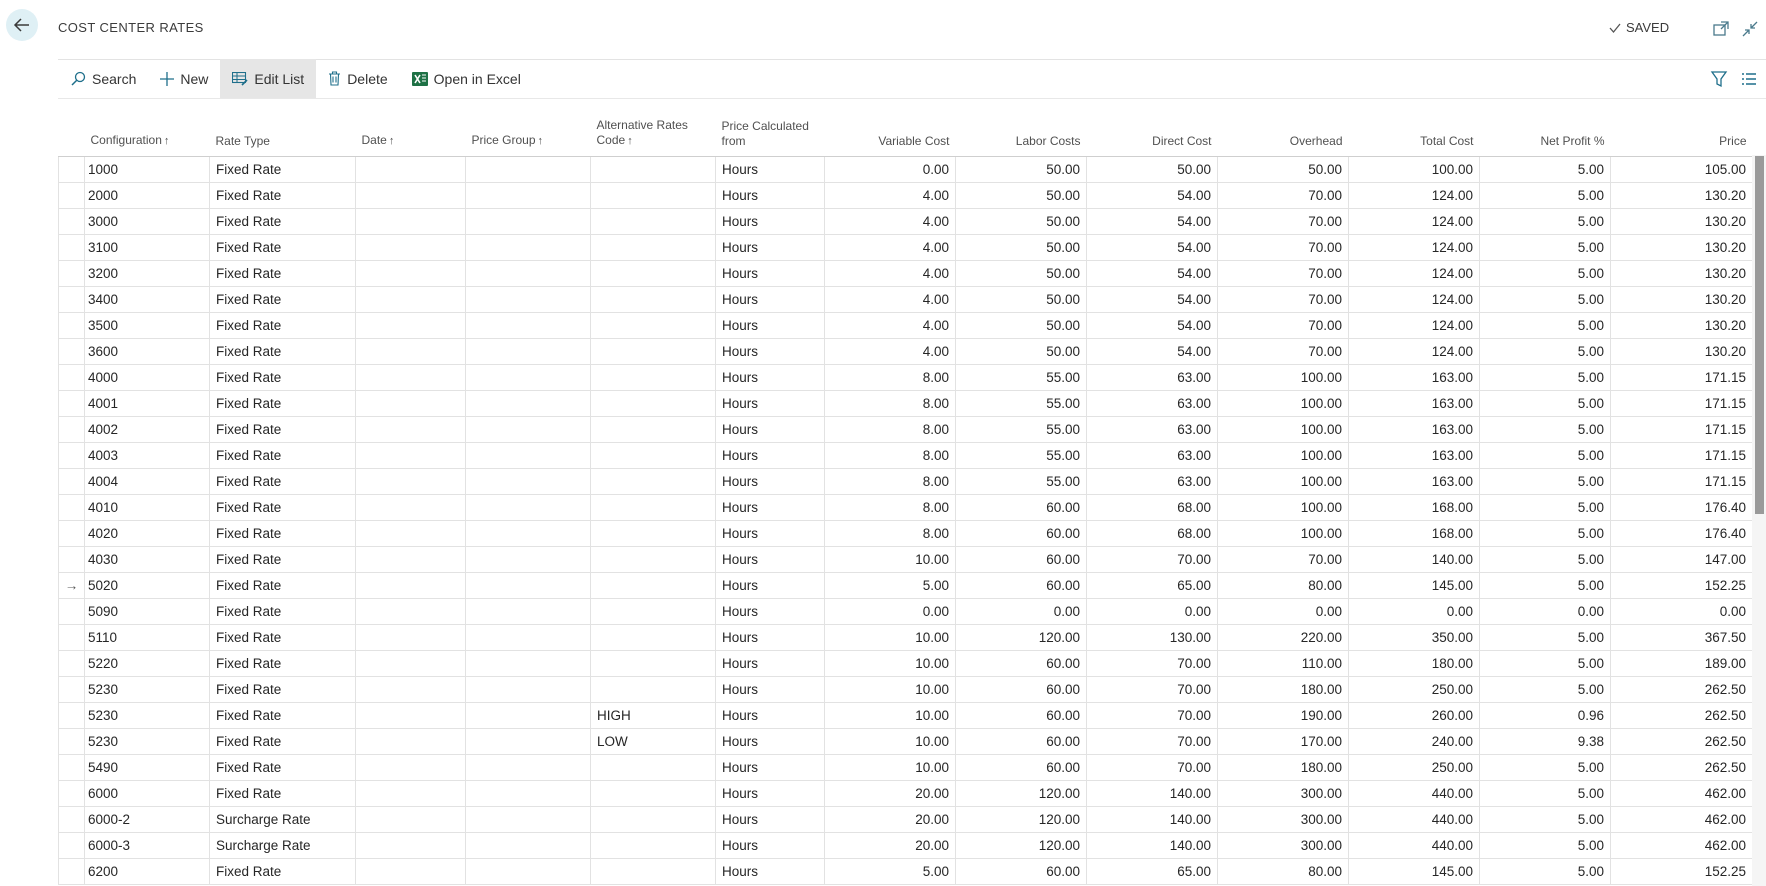 The width and height of the screenshot is (1766, 886). Describe the element at coordinates (1414, 793) in the screenshot. I see `cell-total-cost: 440.00` at that location.